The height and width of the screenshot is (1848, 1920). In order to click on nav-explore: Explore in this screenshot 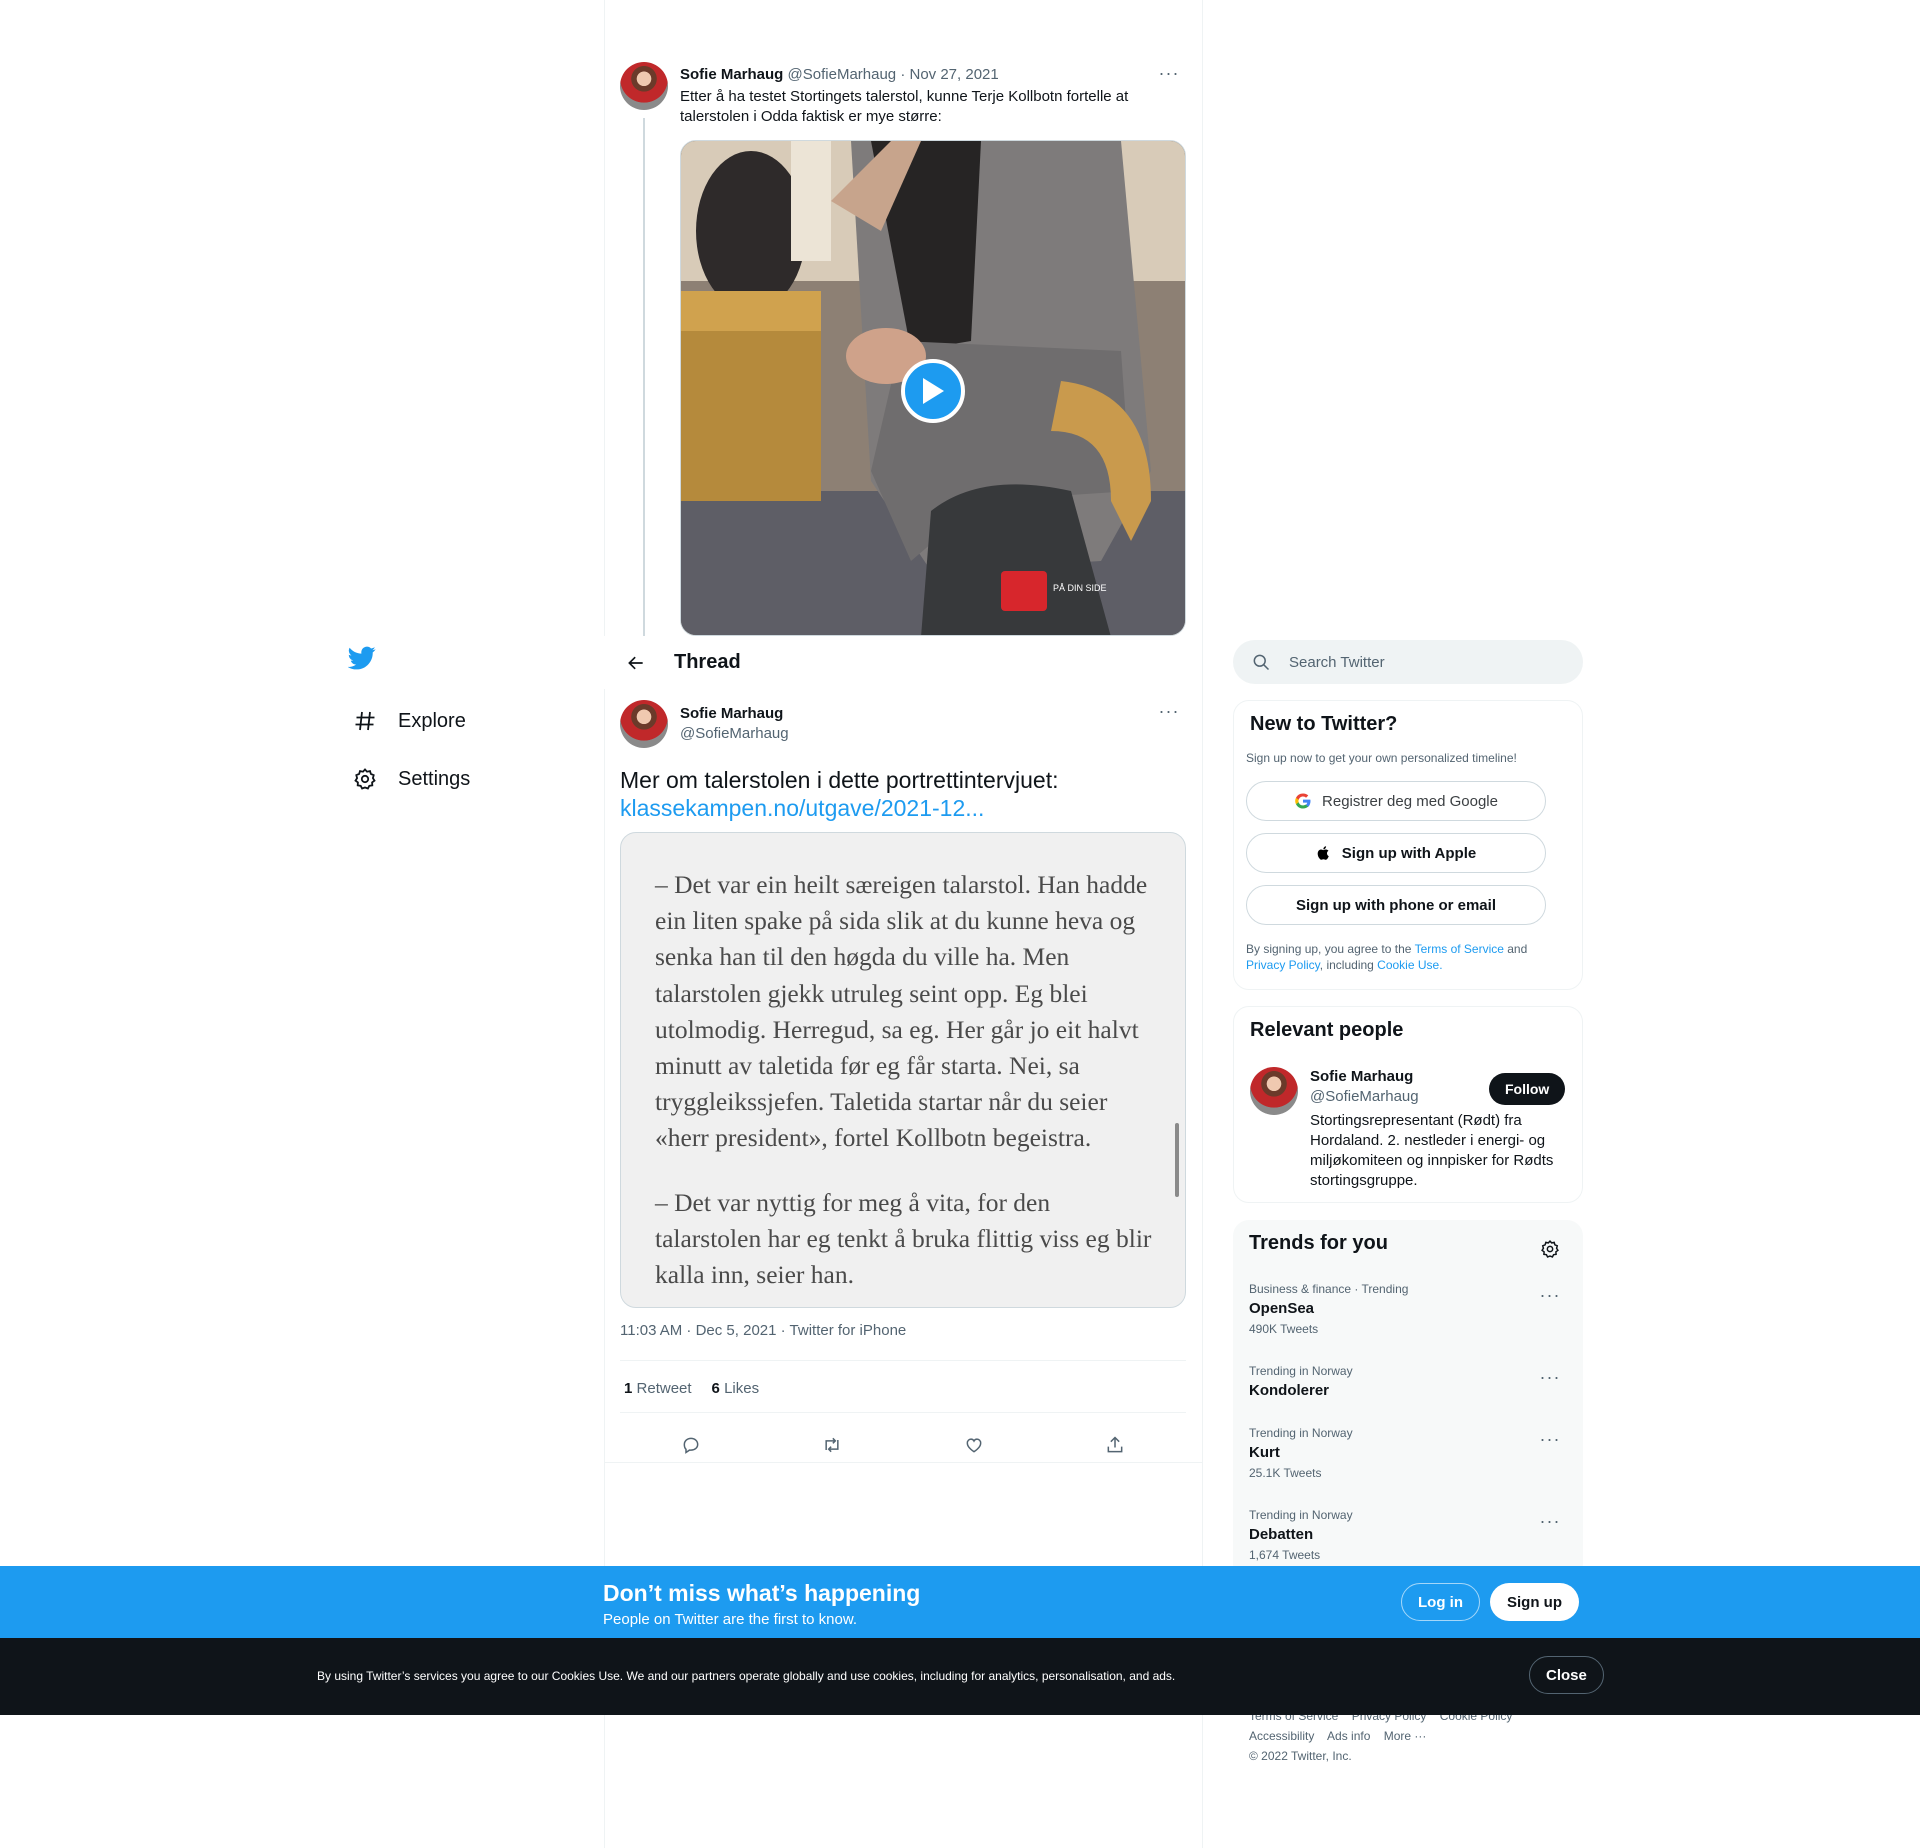, I will do `click(409, 721)`.